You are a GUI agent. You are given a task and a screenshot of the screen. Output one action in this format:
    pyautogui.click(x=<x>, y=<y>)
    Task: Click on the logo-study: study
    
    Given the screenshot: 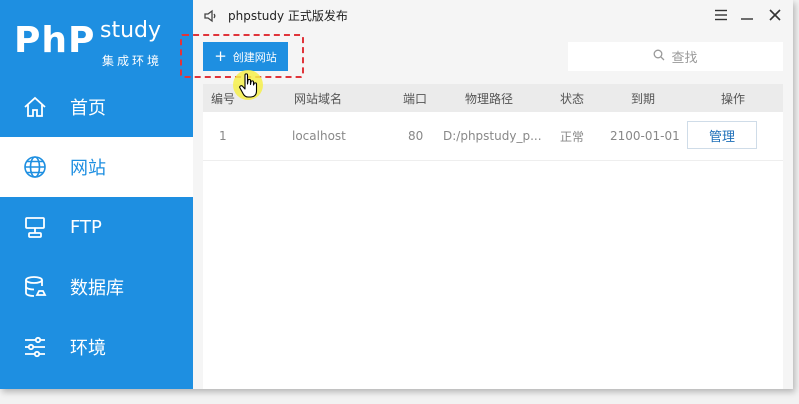 What is the action you would take?
    pyautogui.click(x=131, y=30)
    